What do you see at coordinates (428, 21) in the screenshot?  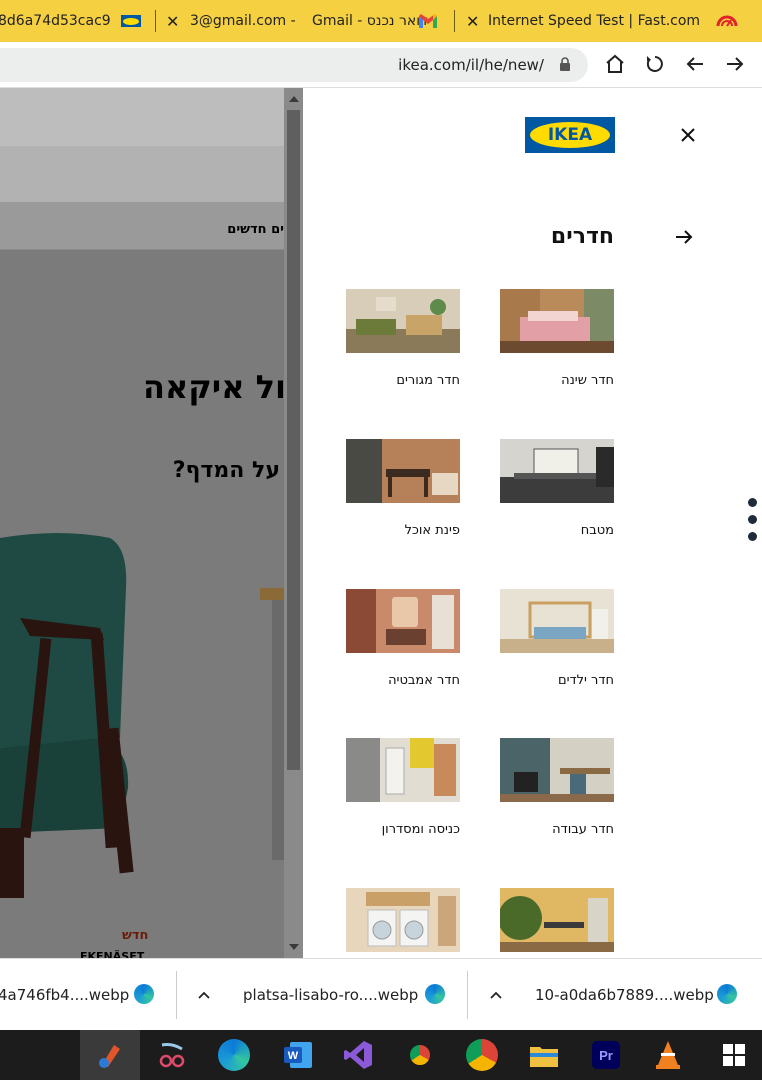 I see `gmail-icon` at bounding box center [428, 21].